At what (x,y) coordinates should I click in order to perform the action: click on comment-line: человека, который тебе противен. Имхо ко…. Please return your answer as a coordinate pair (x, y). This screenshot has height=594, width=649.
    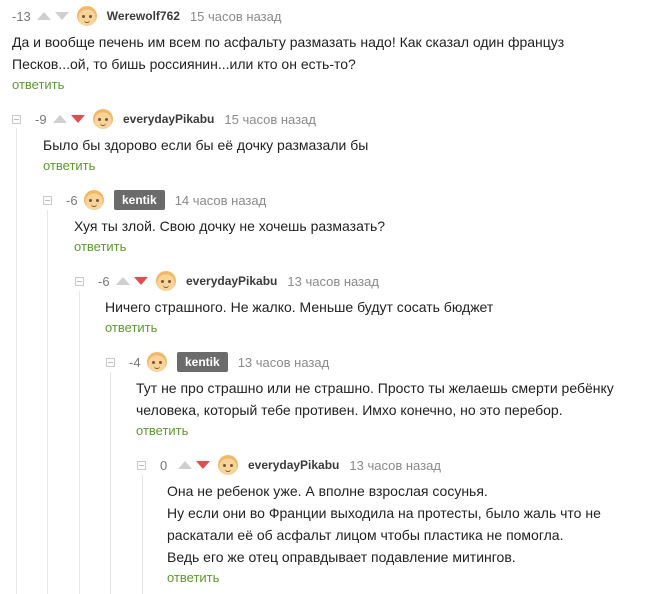
    Looking at the image, I should click on (349, 410).